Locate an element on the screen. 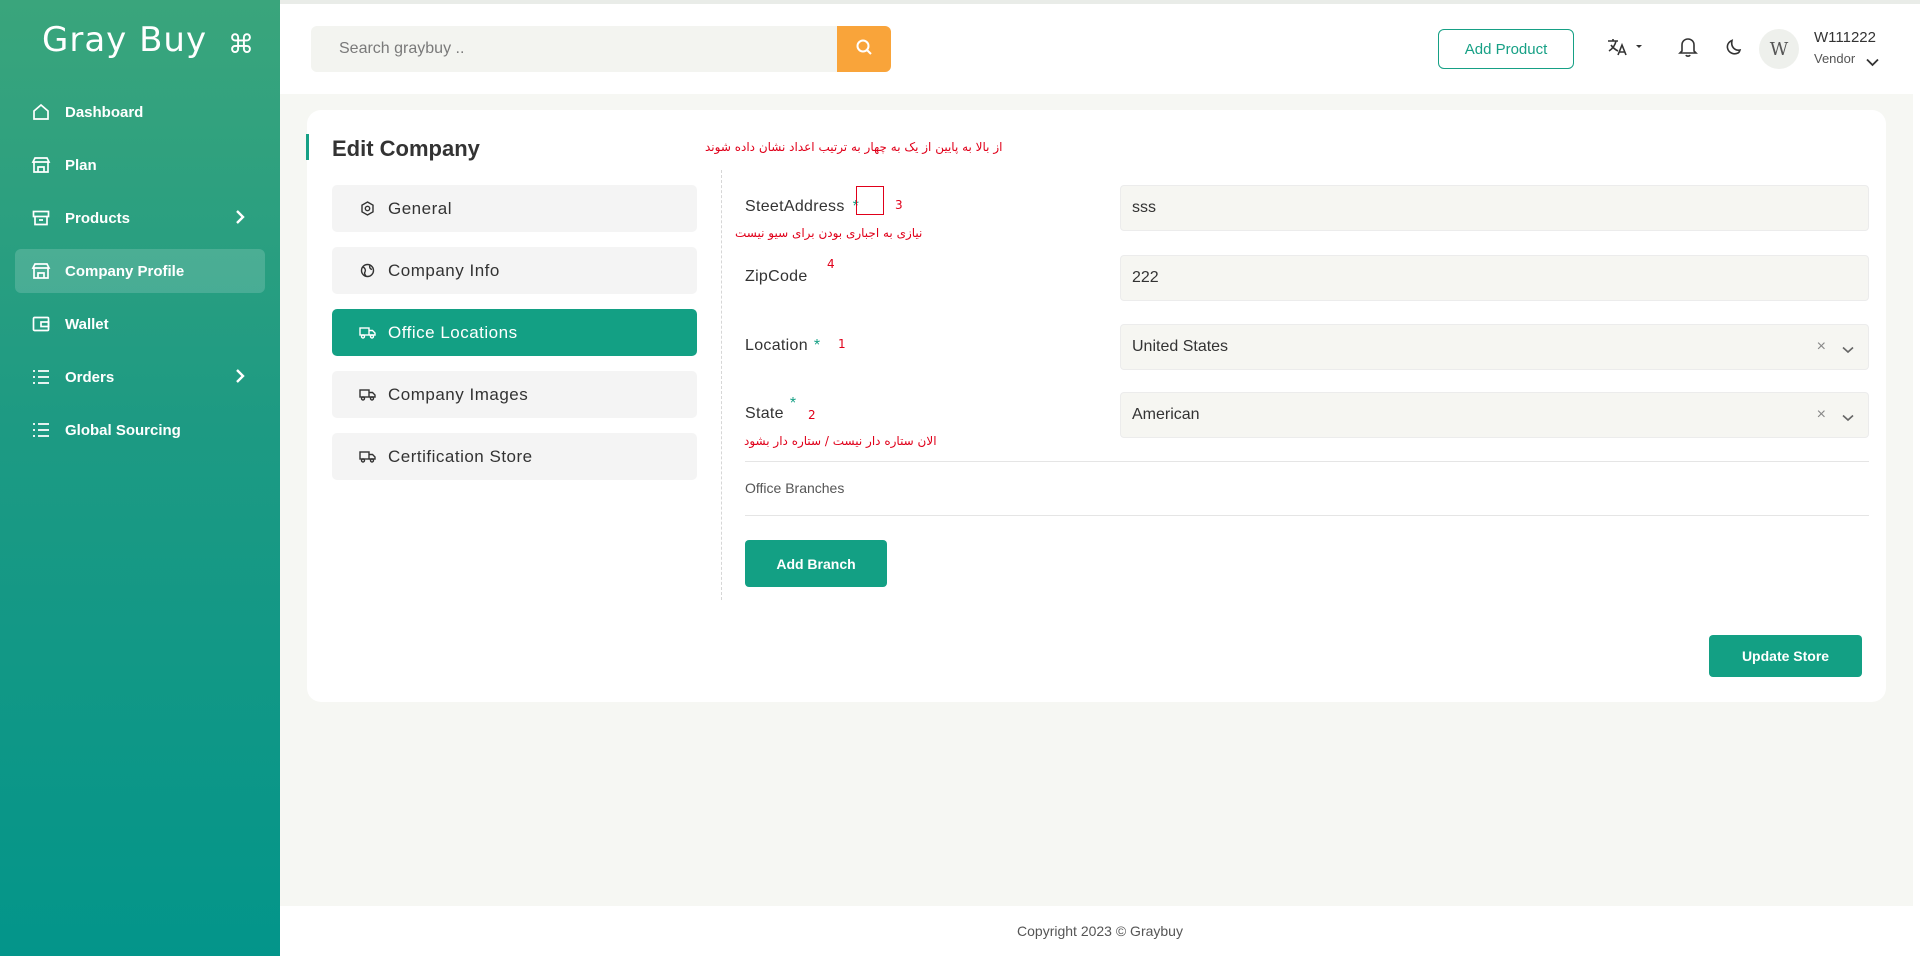 The height and width of the screenshot is (956, 1920). sidebar-item-global-sourcing: Global Sourcing is located at coordinates (140, 430).